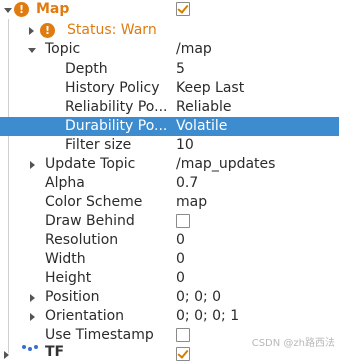  Describe the element at coordinates (169, 183) in the screenshot. I see `tree-row-alpha: Alpha 0.7` at that location.